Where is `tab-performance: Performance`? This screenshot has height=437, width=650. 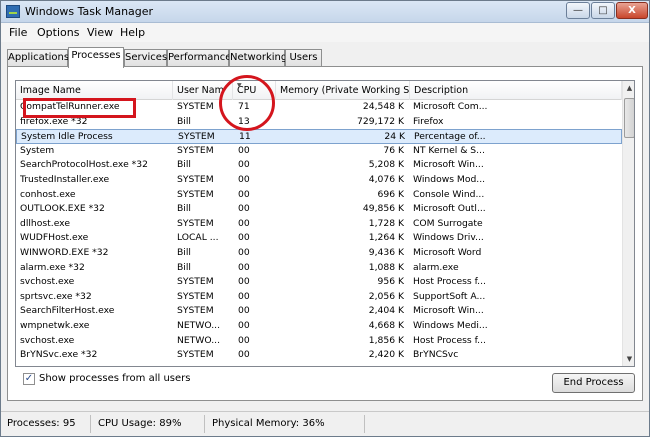 tab-performance: Performance is located at coordinates (199, 58).